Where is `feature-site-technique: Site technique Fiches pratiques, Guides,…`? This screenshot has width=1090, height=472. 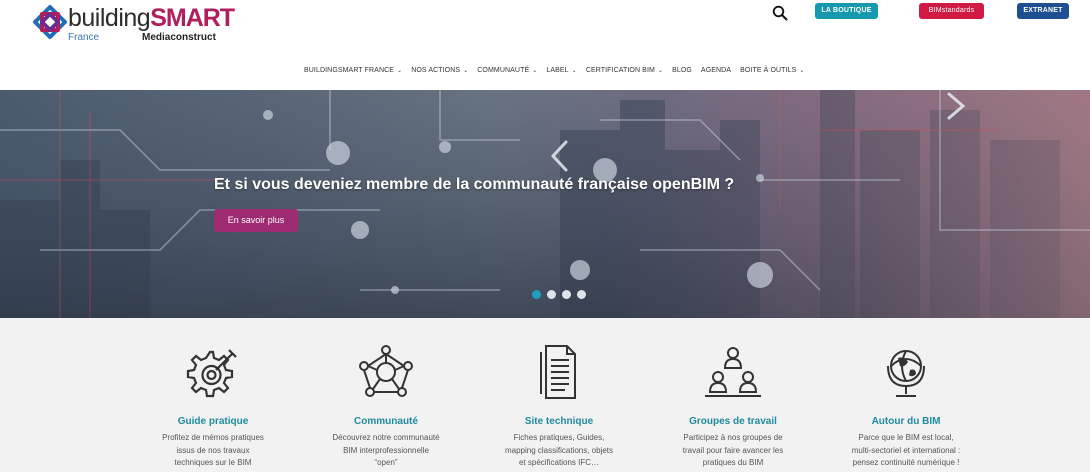 feature-site-technique: Site technique Fiches pratiques, Guides,… is located at coordinates (559, 394).